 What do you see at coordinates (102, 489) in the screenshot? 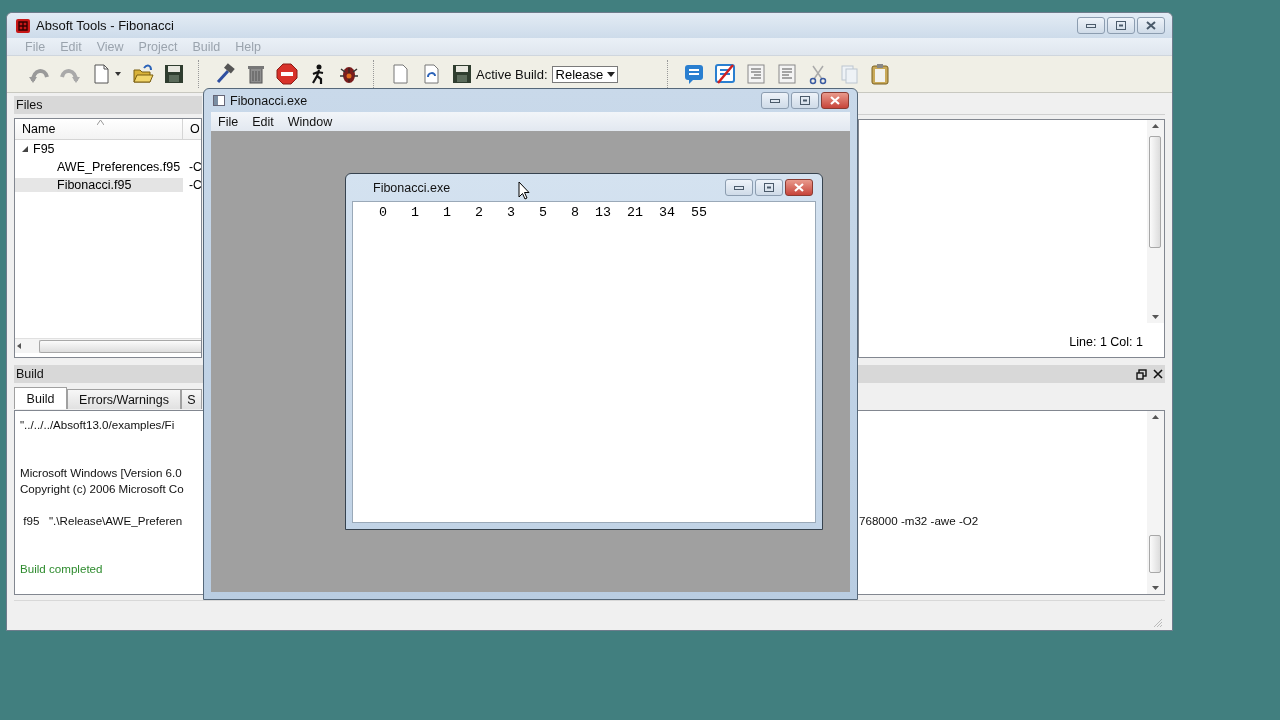
I see `output-line: Copyright (c) 2006 Microsoft Co` at bounding box center [102, 489].